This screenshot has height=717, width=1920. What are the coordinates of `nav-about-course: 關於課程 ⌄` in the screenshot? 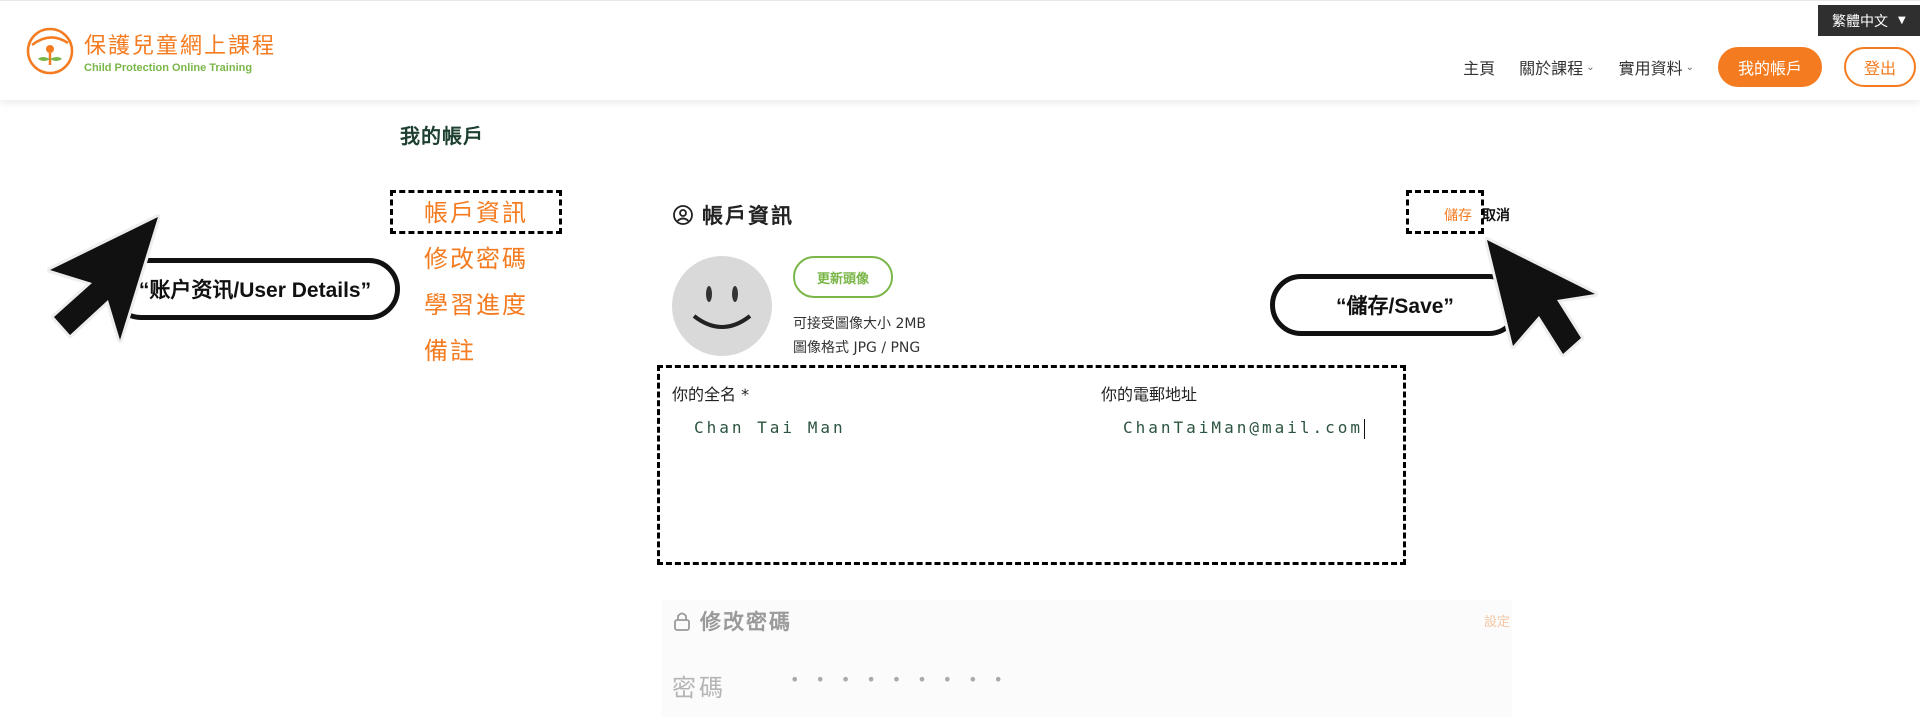 It's located at (1556, 67).